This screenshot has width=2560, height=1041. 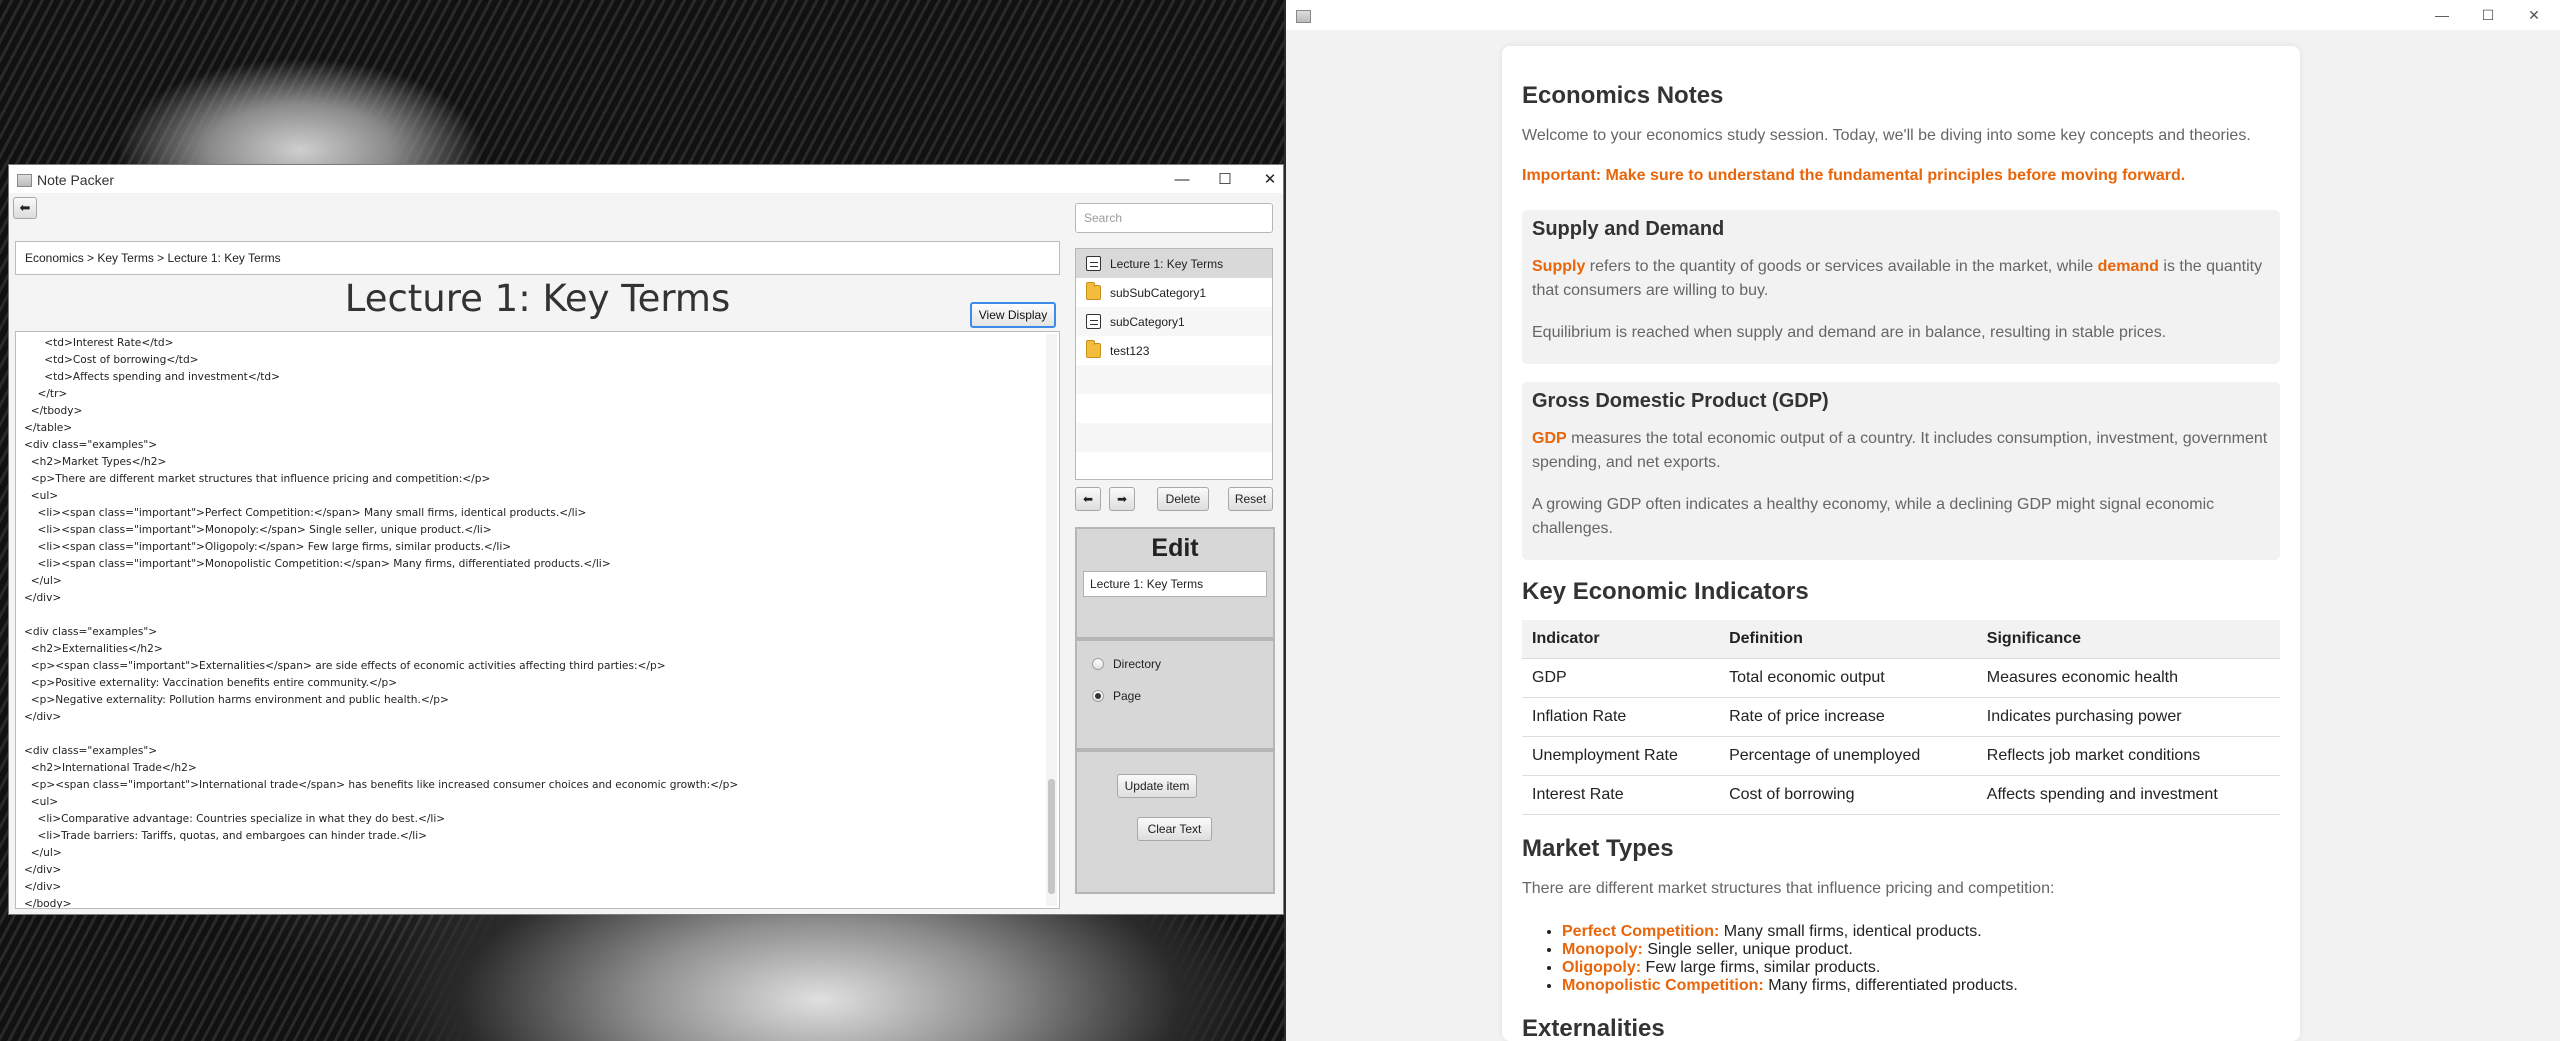 I want to click on display-title-bar: — ☐ ✕, so click(x=1923, y=15).